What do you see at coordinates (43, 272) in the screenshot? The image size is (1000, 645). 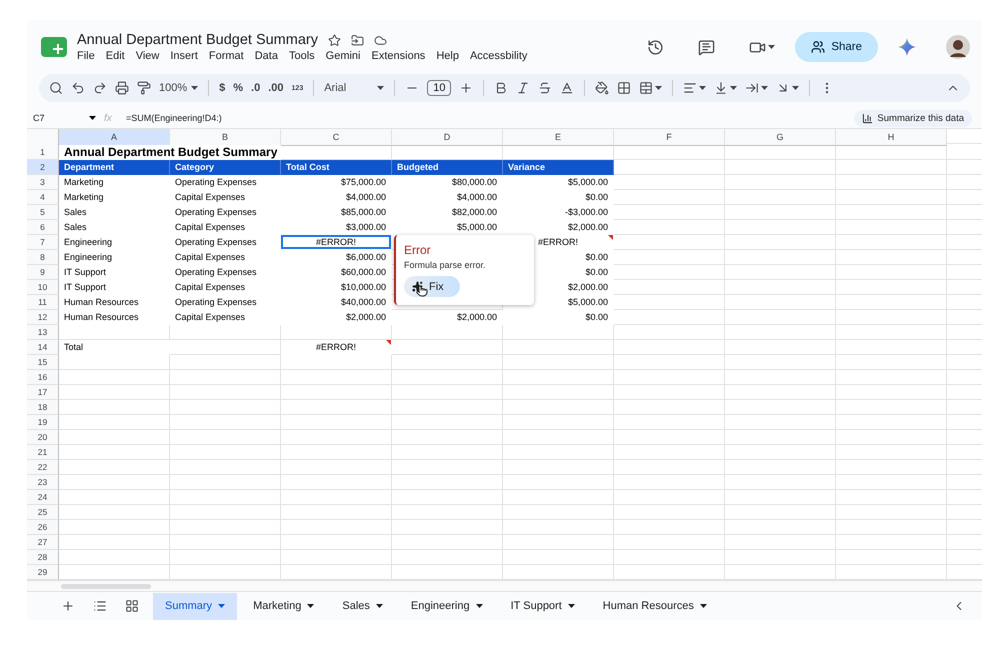 I see `row-number: 9` at bounding box center [43, 272].